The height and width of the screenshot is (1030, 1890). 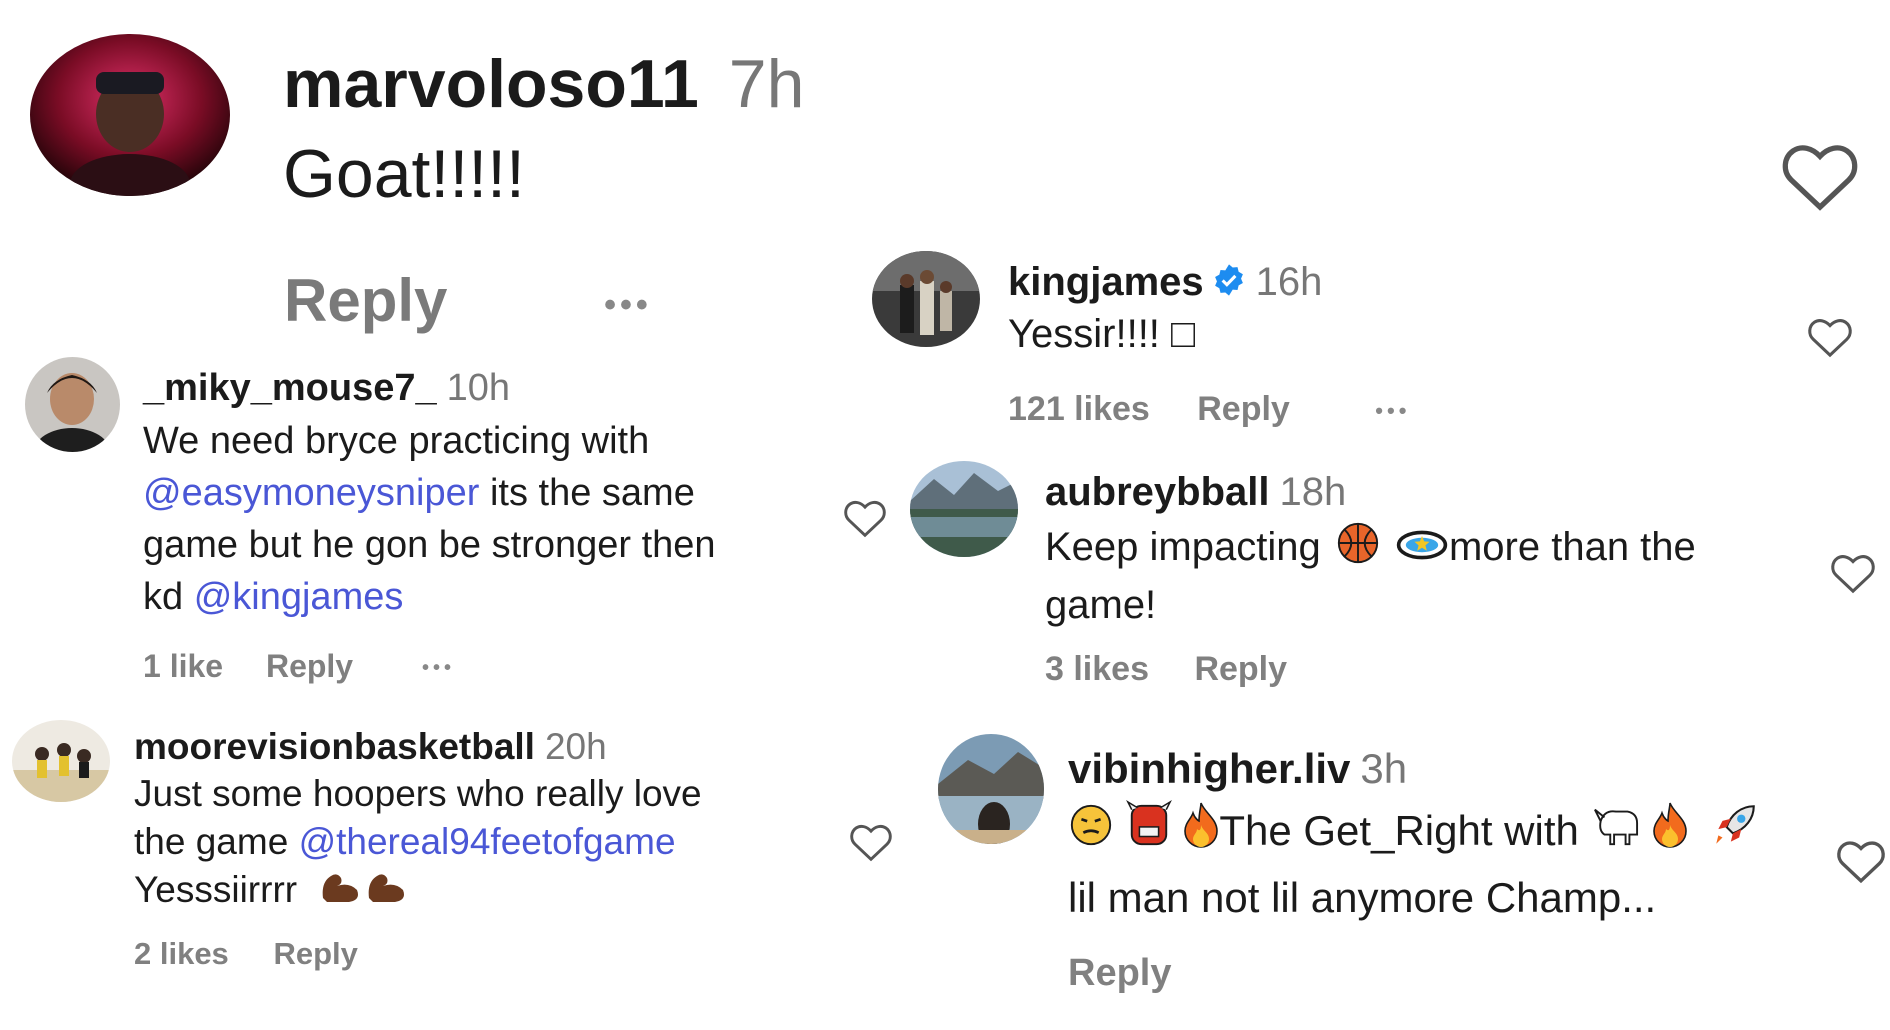 What do you see at coordinates (168, 597) in the screenshot?
I see `comment-line-text: kd` at bounding box center [168, 597].